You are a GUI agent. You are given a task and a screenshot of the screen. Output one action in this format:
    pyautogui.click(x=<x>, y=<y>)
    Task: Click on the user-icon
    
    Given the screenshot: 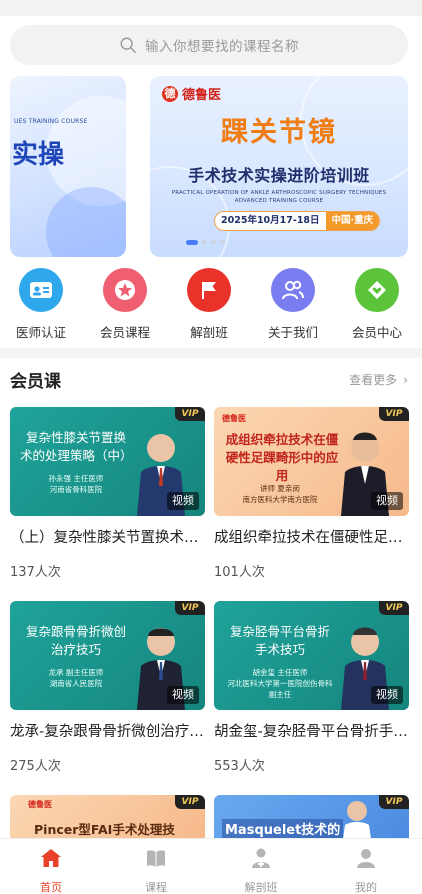 What is the action you would take?
    pyautogui.click(x=366, y=858)
    